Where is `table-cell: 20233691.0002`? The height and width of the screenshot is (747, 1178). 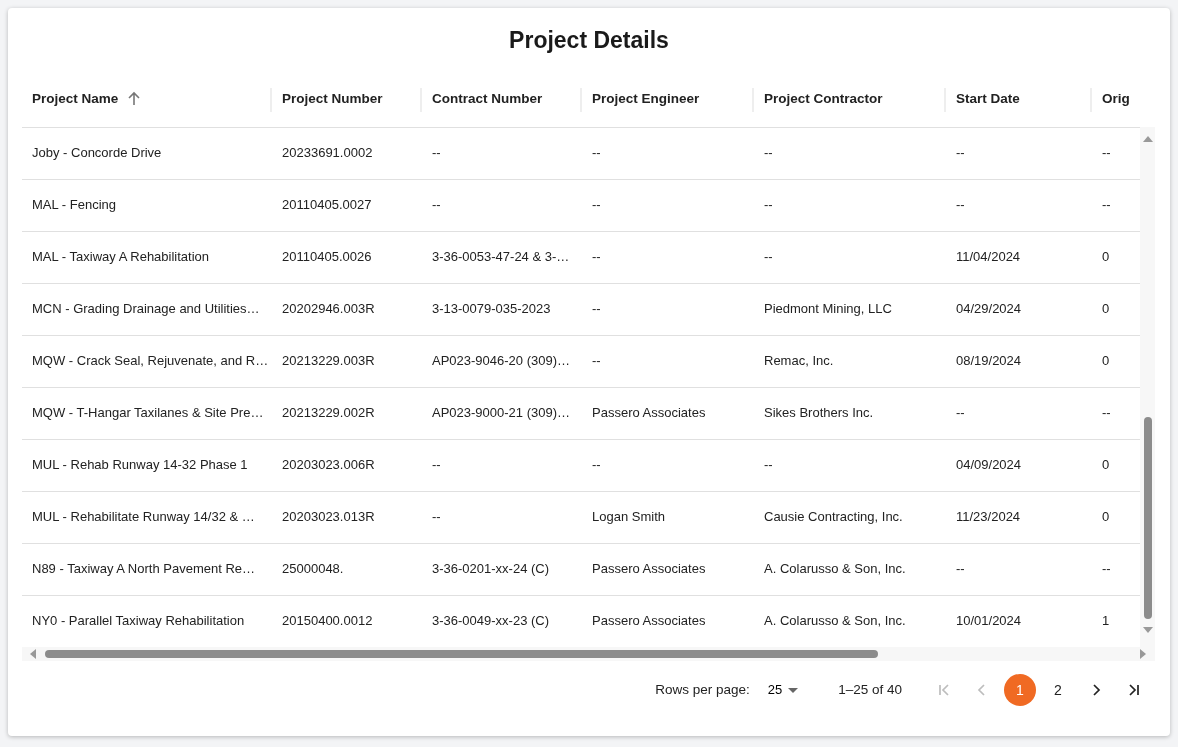
table-cell: 20233691.0002 is located at coordinates (327, 153).